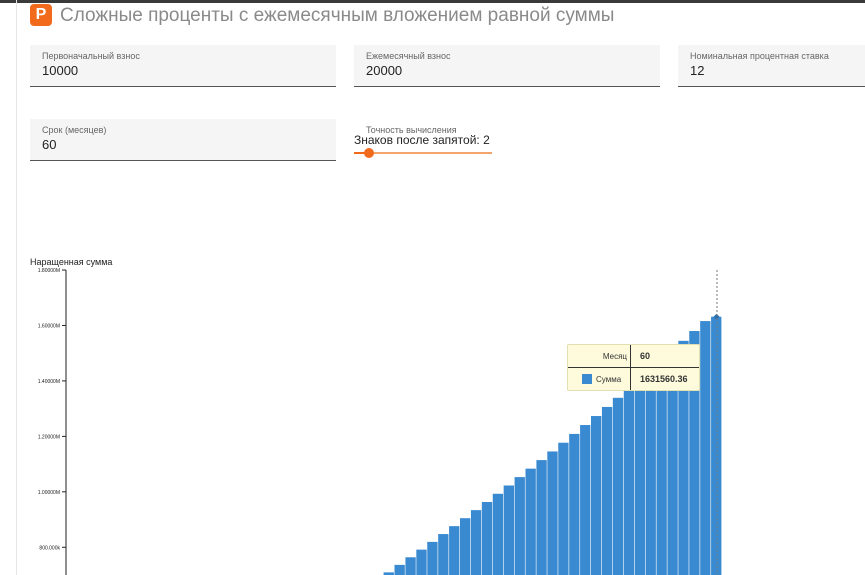 This screenshot has height=575, width=865. Describe the element at coordinates (71, 262) in the screenshot. I see `y-axis-label: Наращенная сумма` at that location.